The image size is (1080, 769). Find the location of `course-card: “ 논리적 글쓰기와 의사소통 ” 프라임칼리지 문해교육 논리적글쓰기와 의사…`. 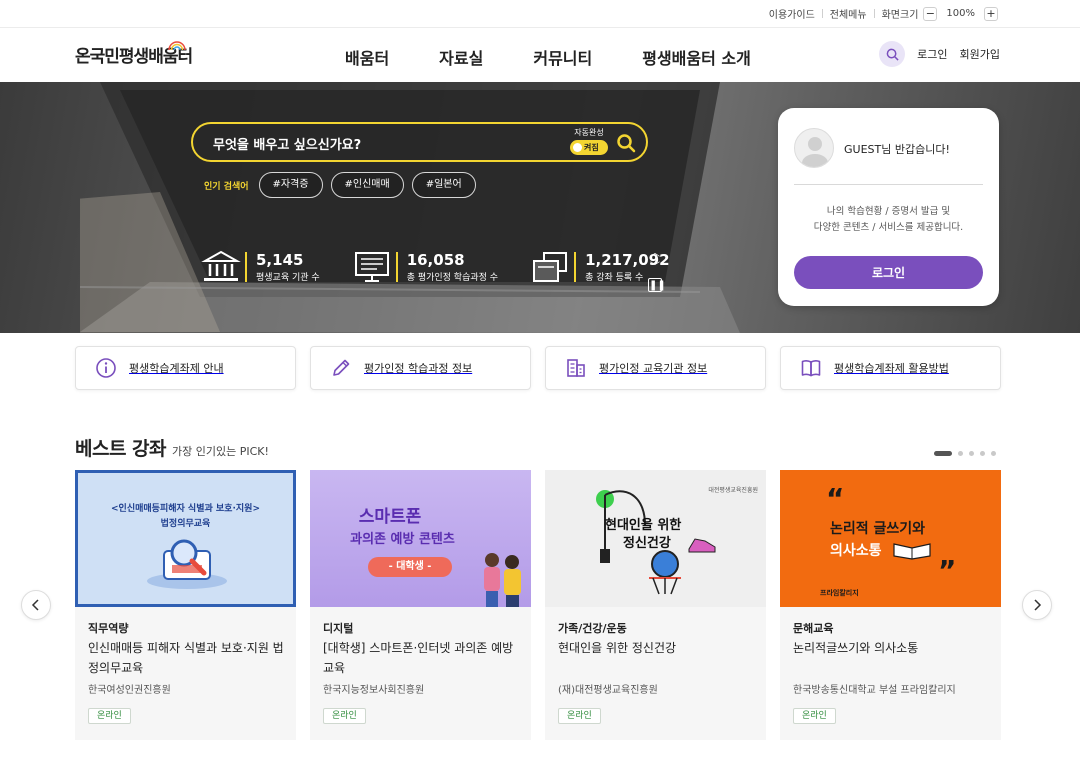

course-card: “ 논리적 글쓰기와 의사소통 ” 프라임칼리지 문해교육 논리적글쓰기와 의사… is located at coordinates (890, 605).